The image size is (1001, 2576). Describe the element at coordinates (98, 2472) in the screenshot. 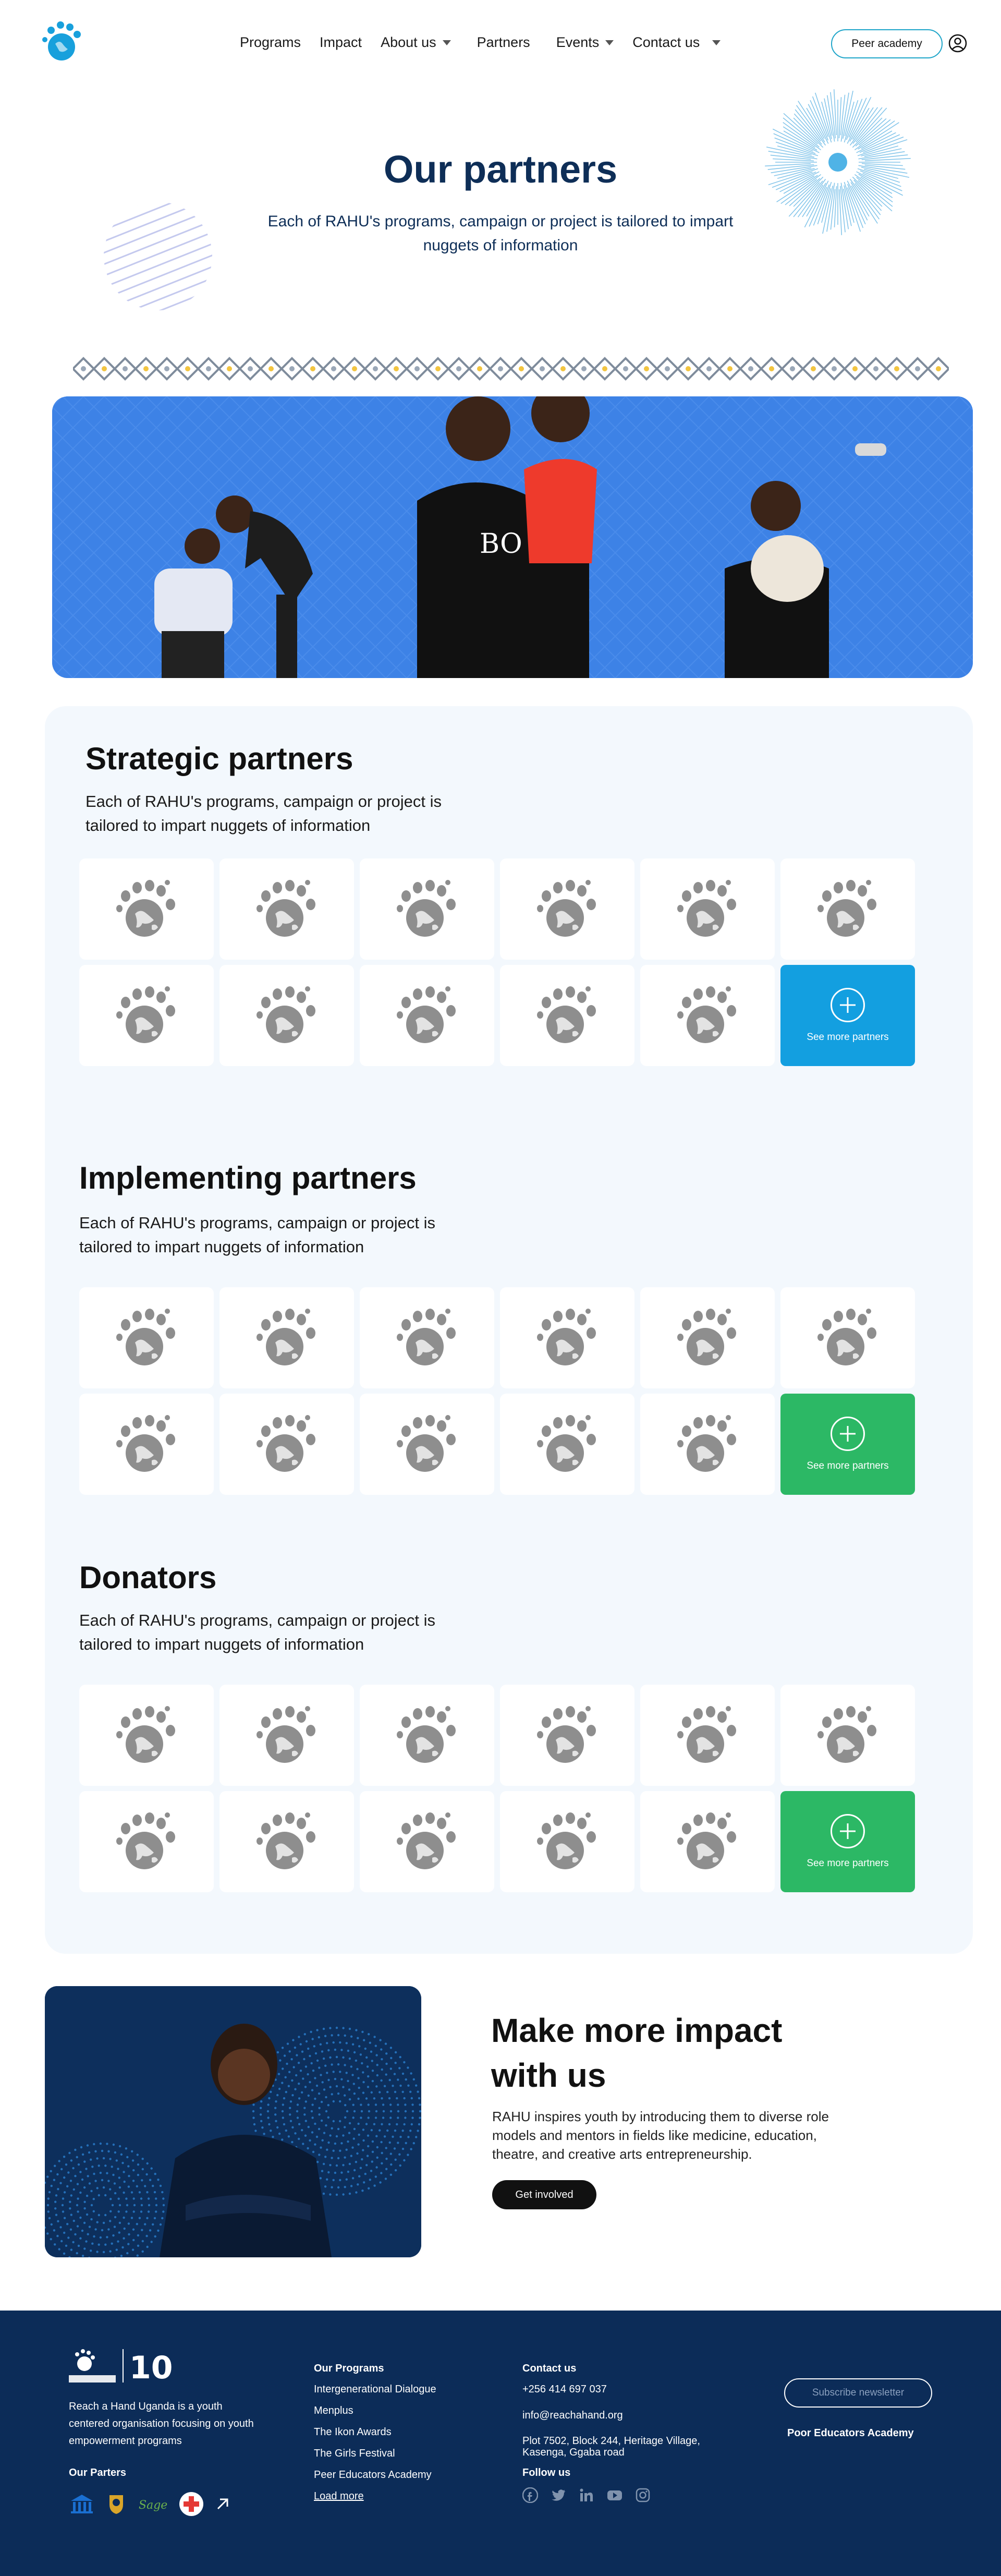

I see `footer-partners-heading: Our Parters` at that location.